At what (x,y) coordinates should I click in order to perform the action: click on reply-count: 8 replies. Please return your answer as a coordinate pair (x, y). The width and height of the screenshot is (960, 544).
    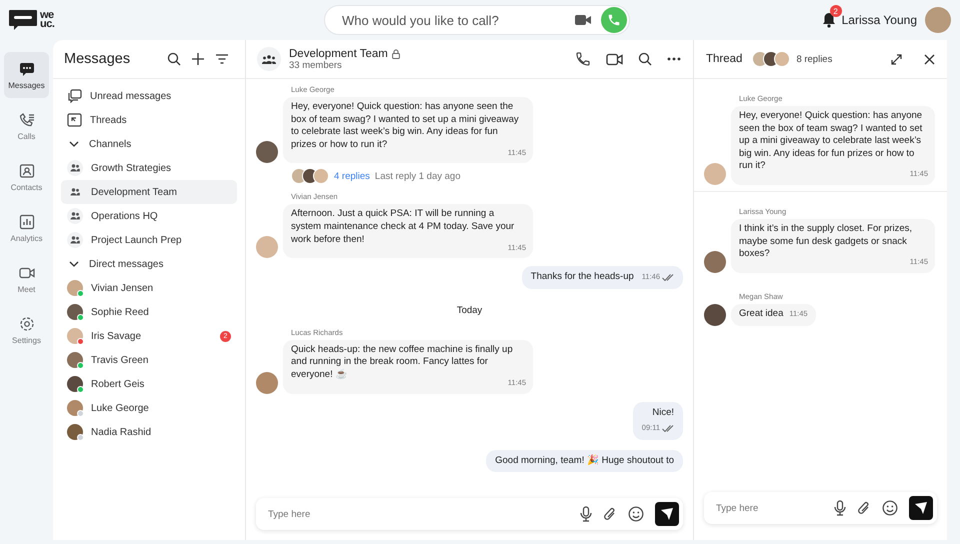
    Looking at the image, I should click on (814, 59).